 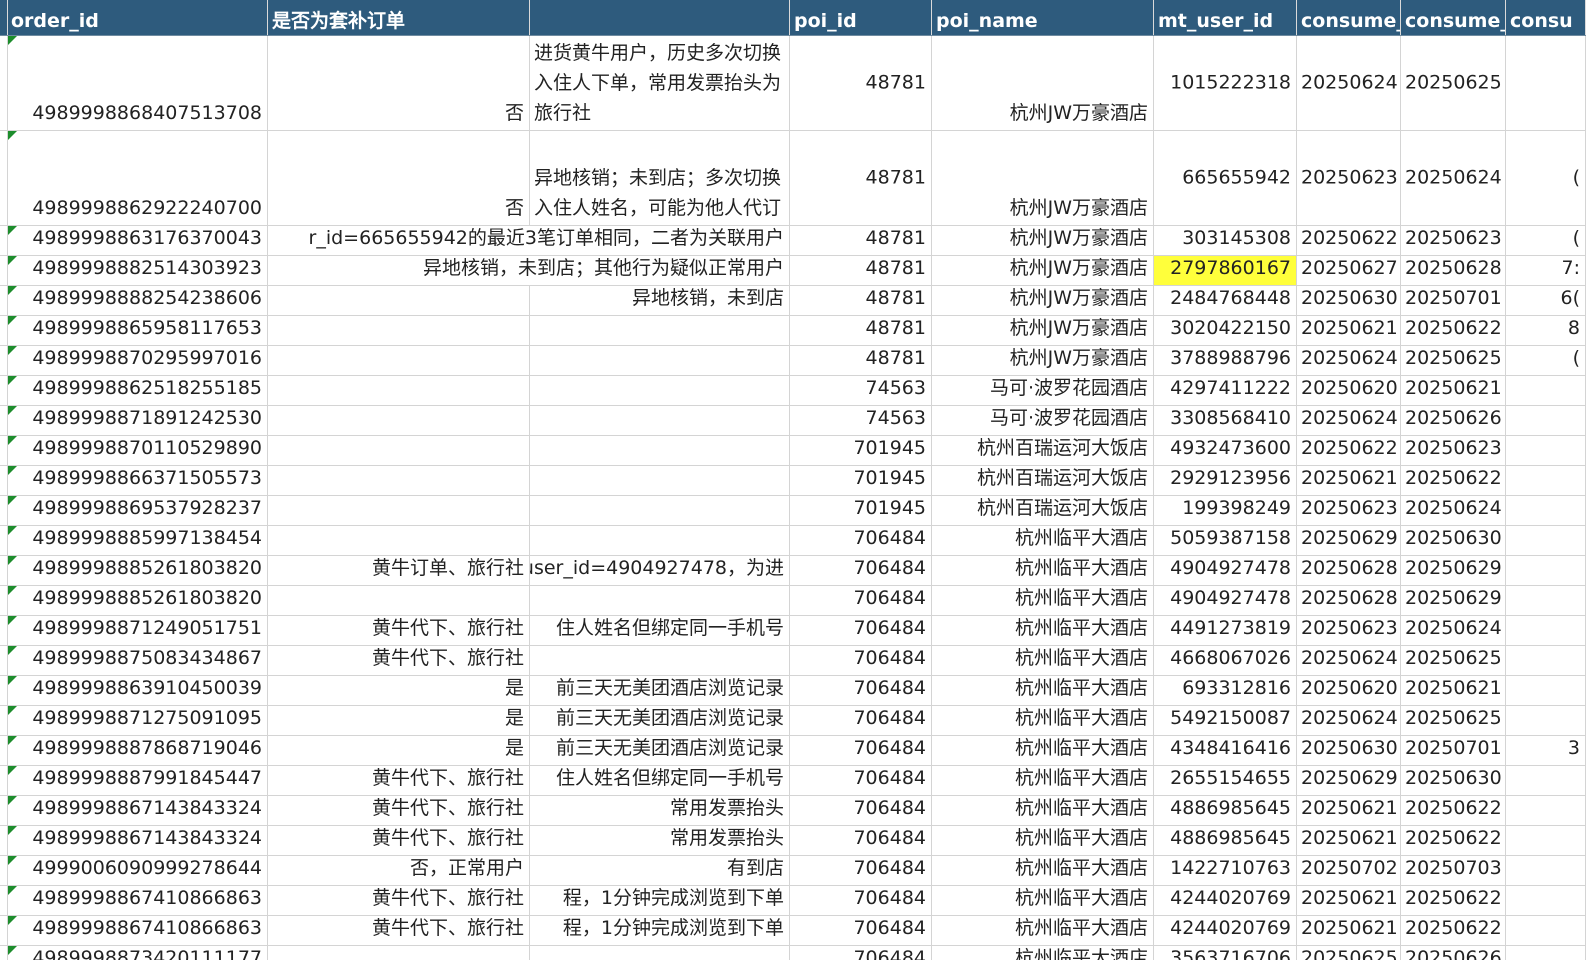 What do you see at coordinates (1225, 810) in the screenshot?
I see `cell-mt-user-id: 4886985645` at bounding box center [1225, 810].